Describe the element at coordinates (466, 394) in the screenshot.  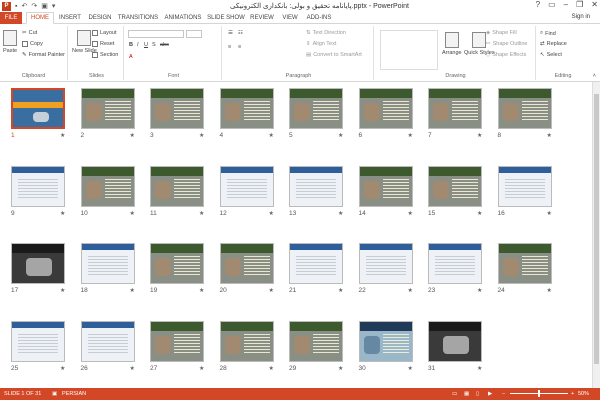
I see `slide-sorter-view-icon: ▦` at that location.